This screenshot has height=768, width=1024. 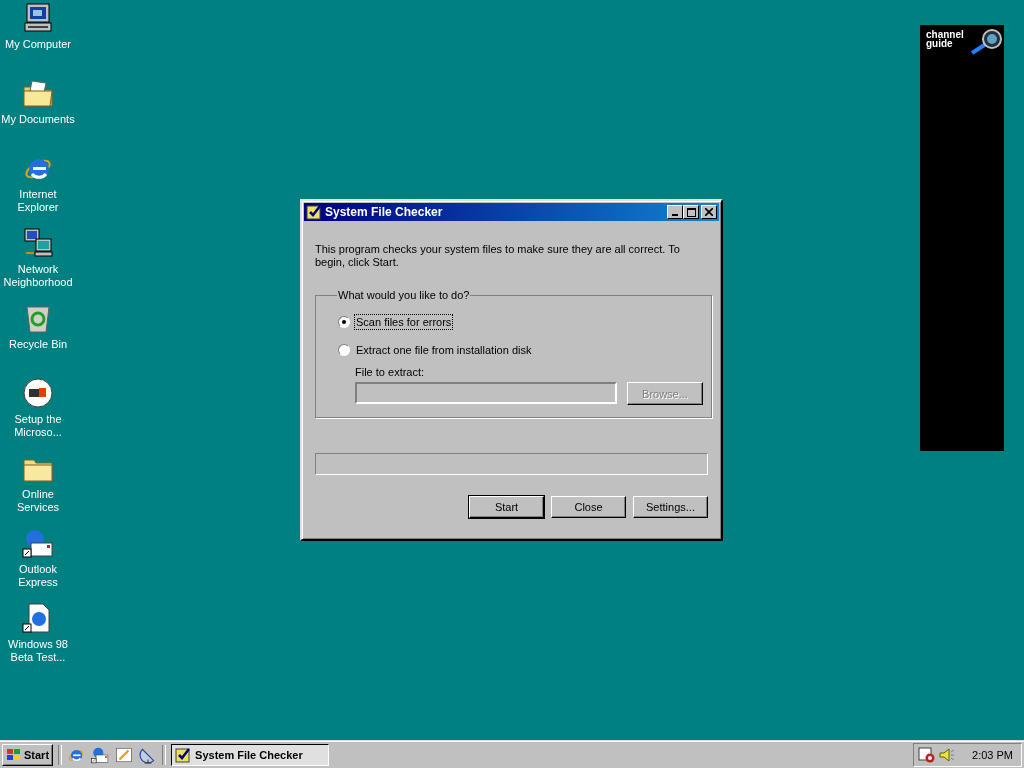 I want to click on group-label: What would you like to do?, so click(x=404, y=295).